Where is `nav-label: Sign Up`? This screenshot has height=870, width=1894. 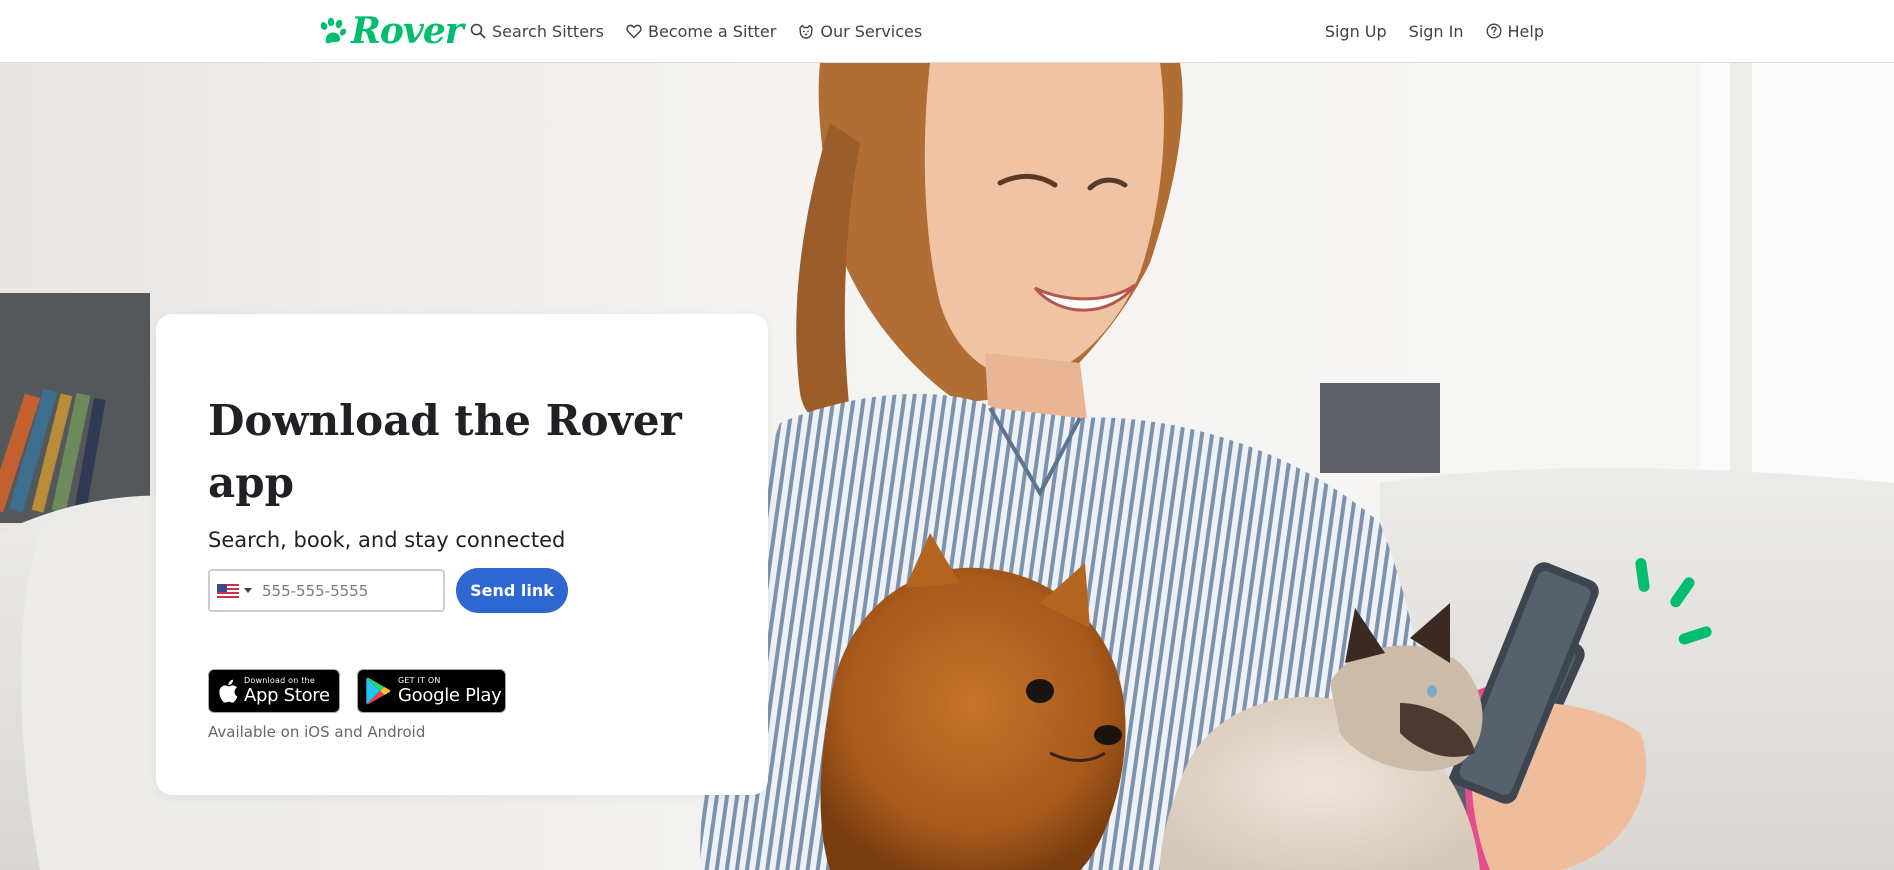
nav-label: Sign Up is located at coordinates (1355, 31).